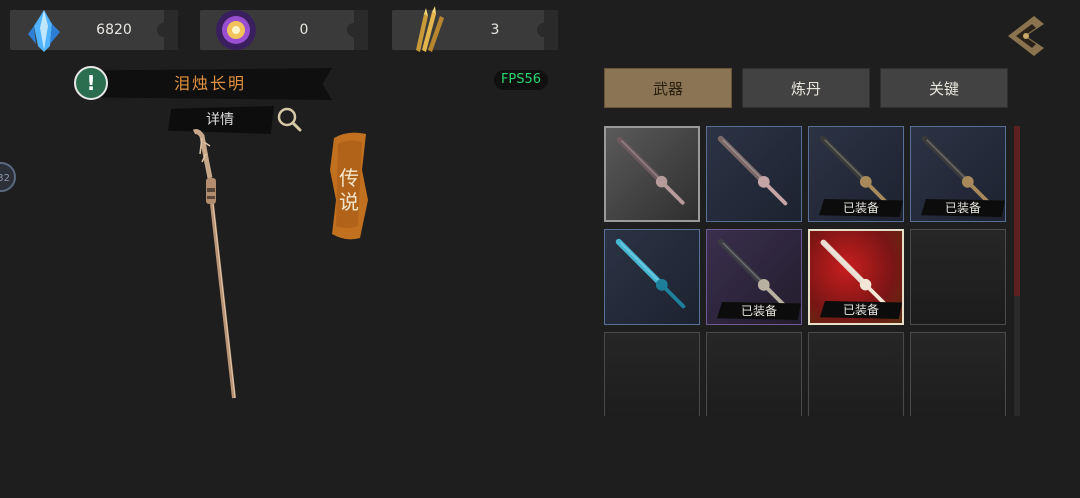 Image resolution: width=1080 pixels, height=498 pixels. Describe the element at coordinates (349, 190) in the screenshot. I see `rarity-label: 传说` at that location.